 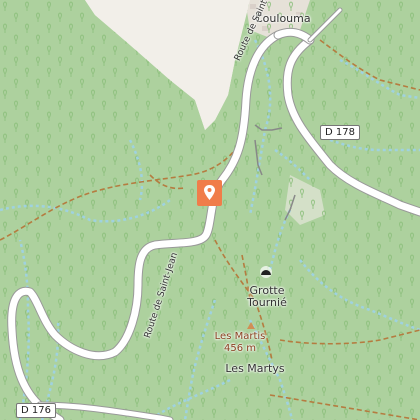 What do you see at coordinates (340, 132) in the screenshot?
I see `road-shield-d178: D 178` at bounding box center [340, 132].